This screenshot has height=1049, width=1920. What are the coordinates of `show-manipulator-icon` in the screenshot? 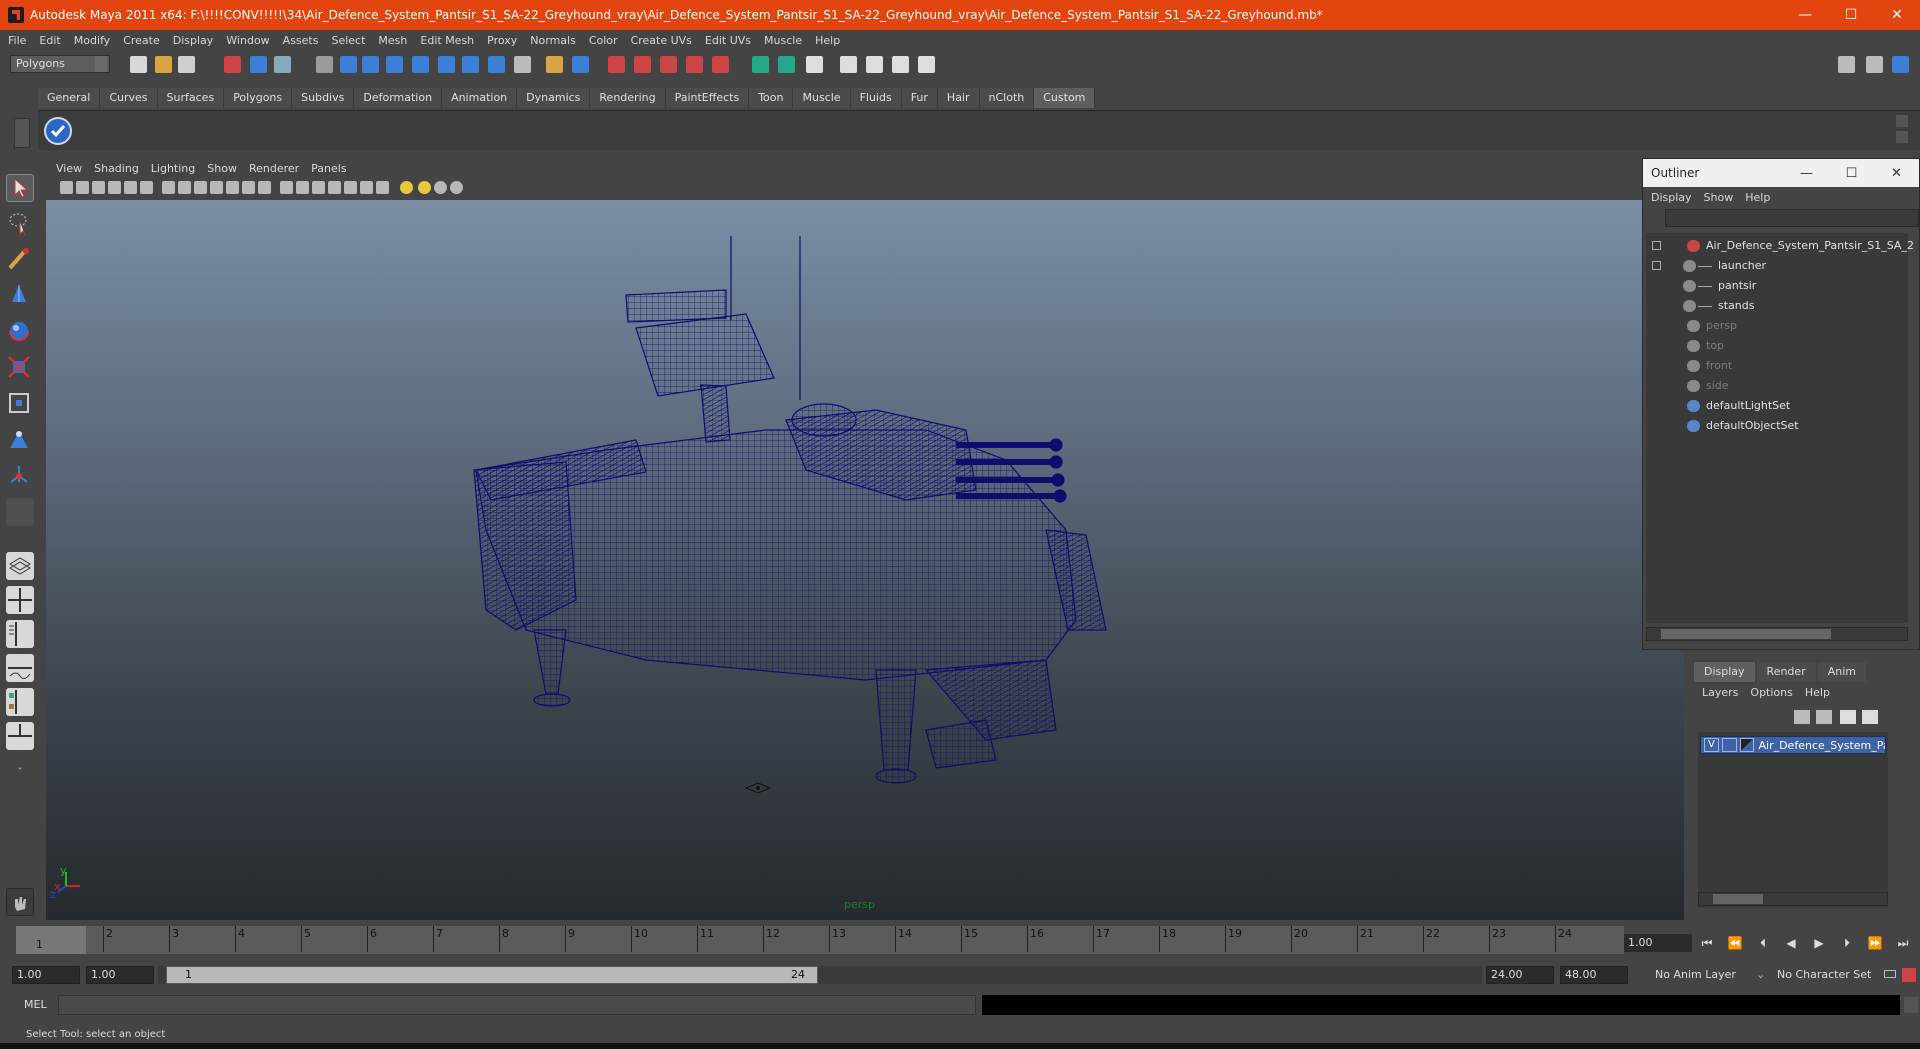 It's located at (20, 476).